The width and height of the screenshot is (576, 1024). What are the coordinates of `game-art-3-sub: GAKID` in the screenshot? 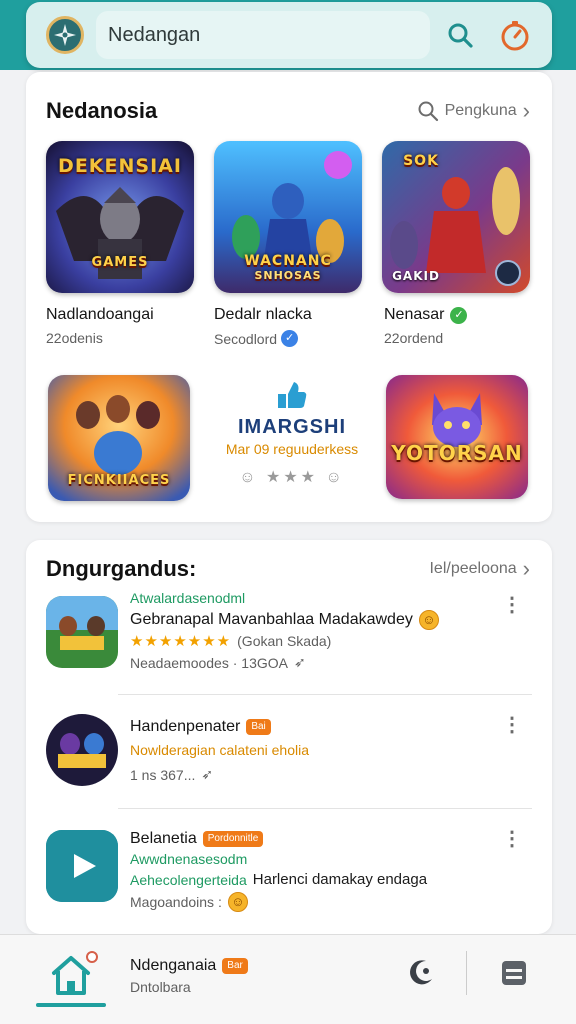 It's located at (416, 276).